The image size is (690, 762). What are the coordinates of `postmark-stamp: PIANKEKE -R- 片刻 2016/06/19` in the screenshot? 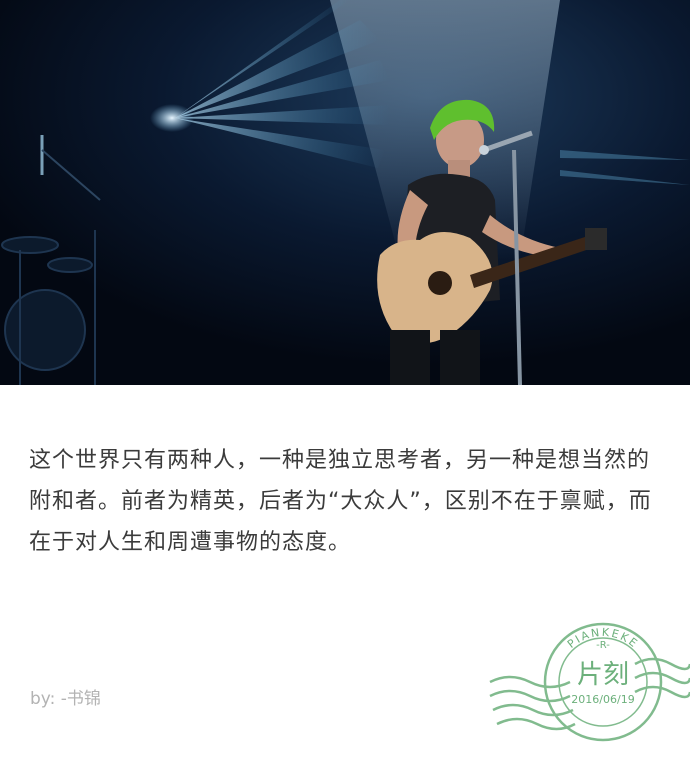 It's located at (587, 685).